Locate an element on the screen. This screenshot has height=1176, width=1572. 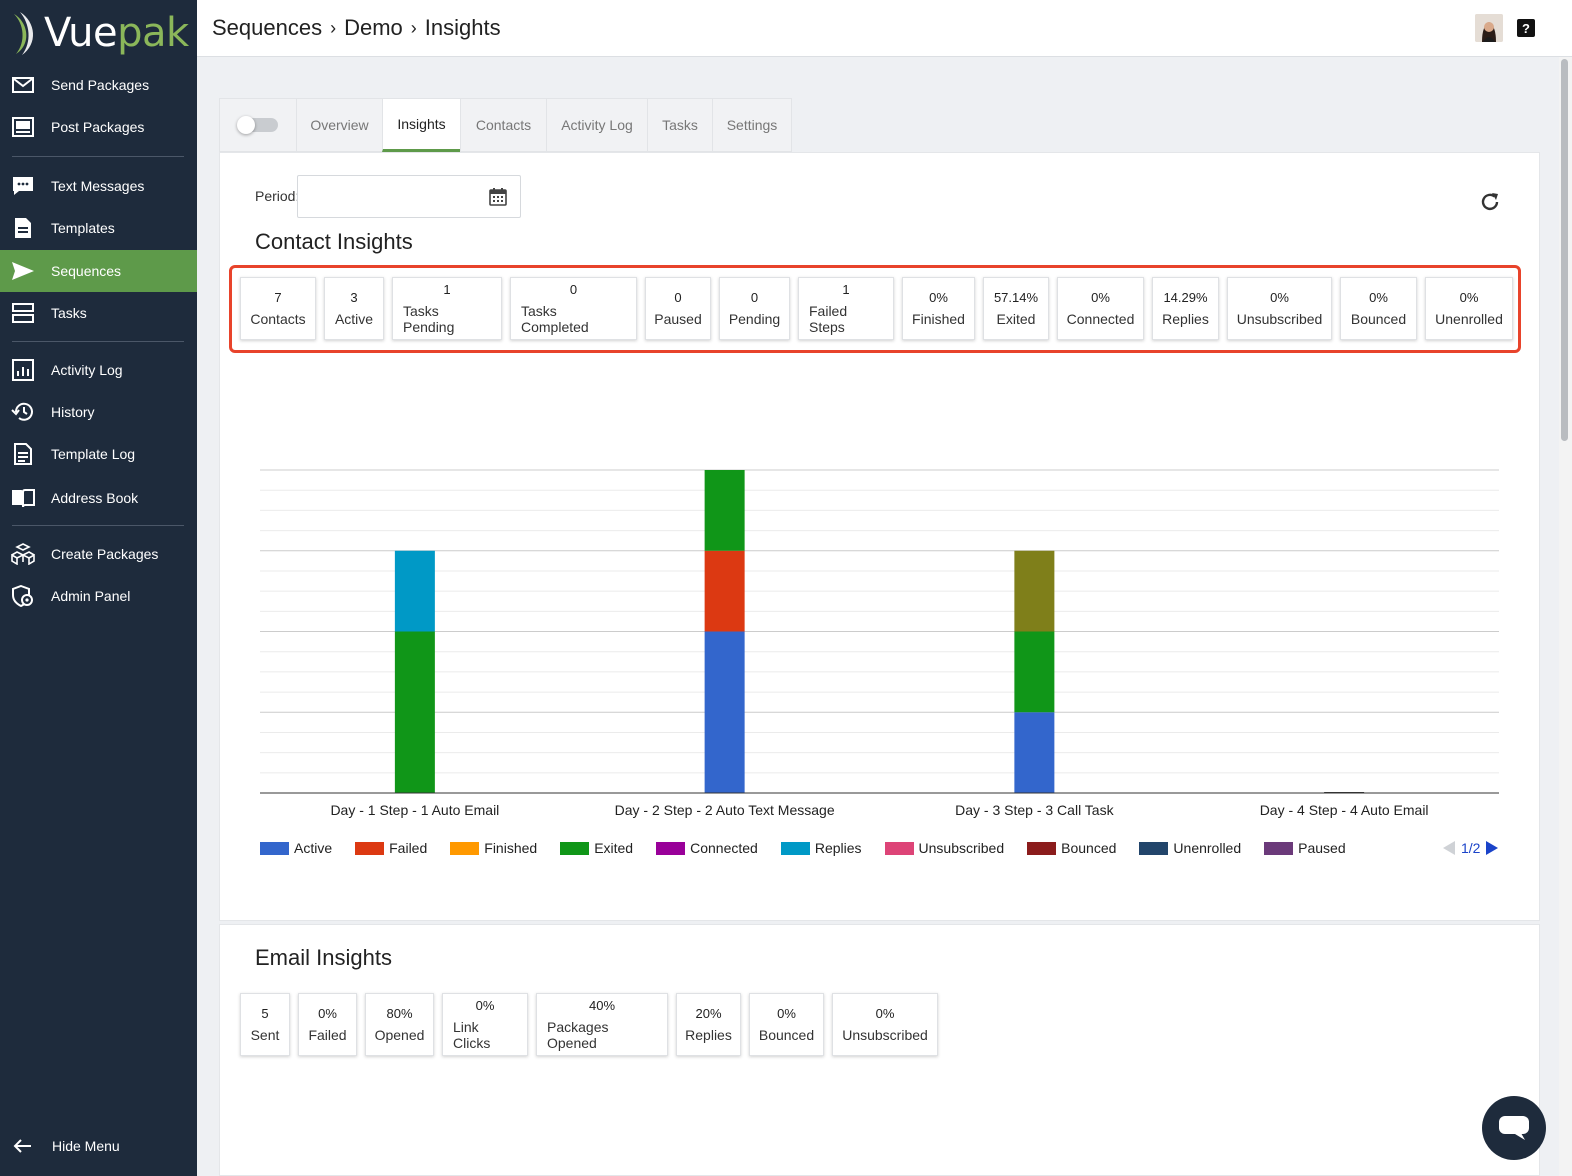
help-icon: ? is located at coordinates (1526, 28).